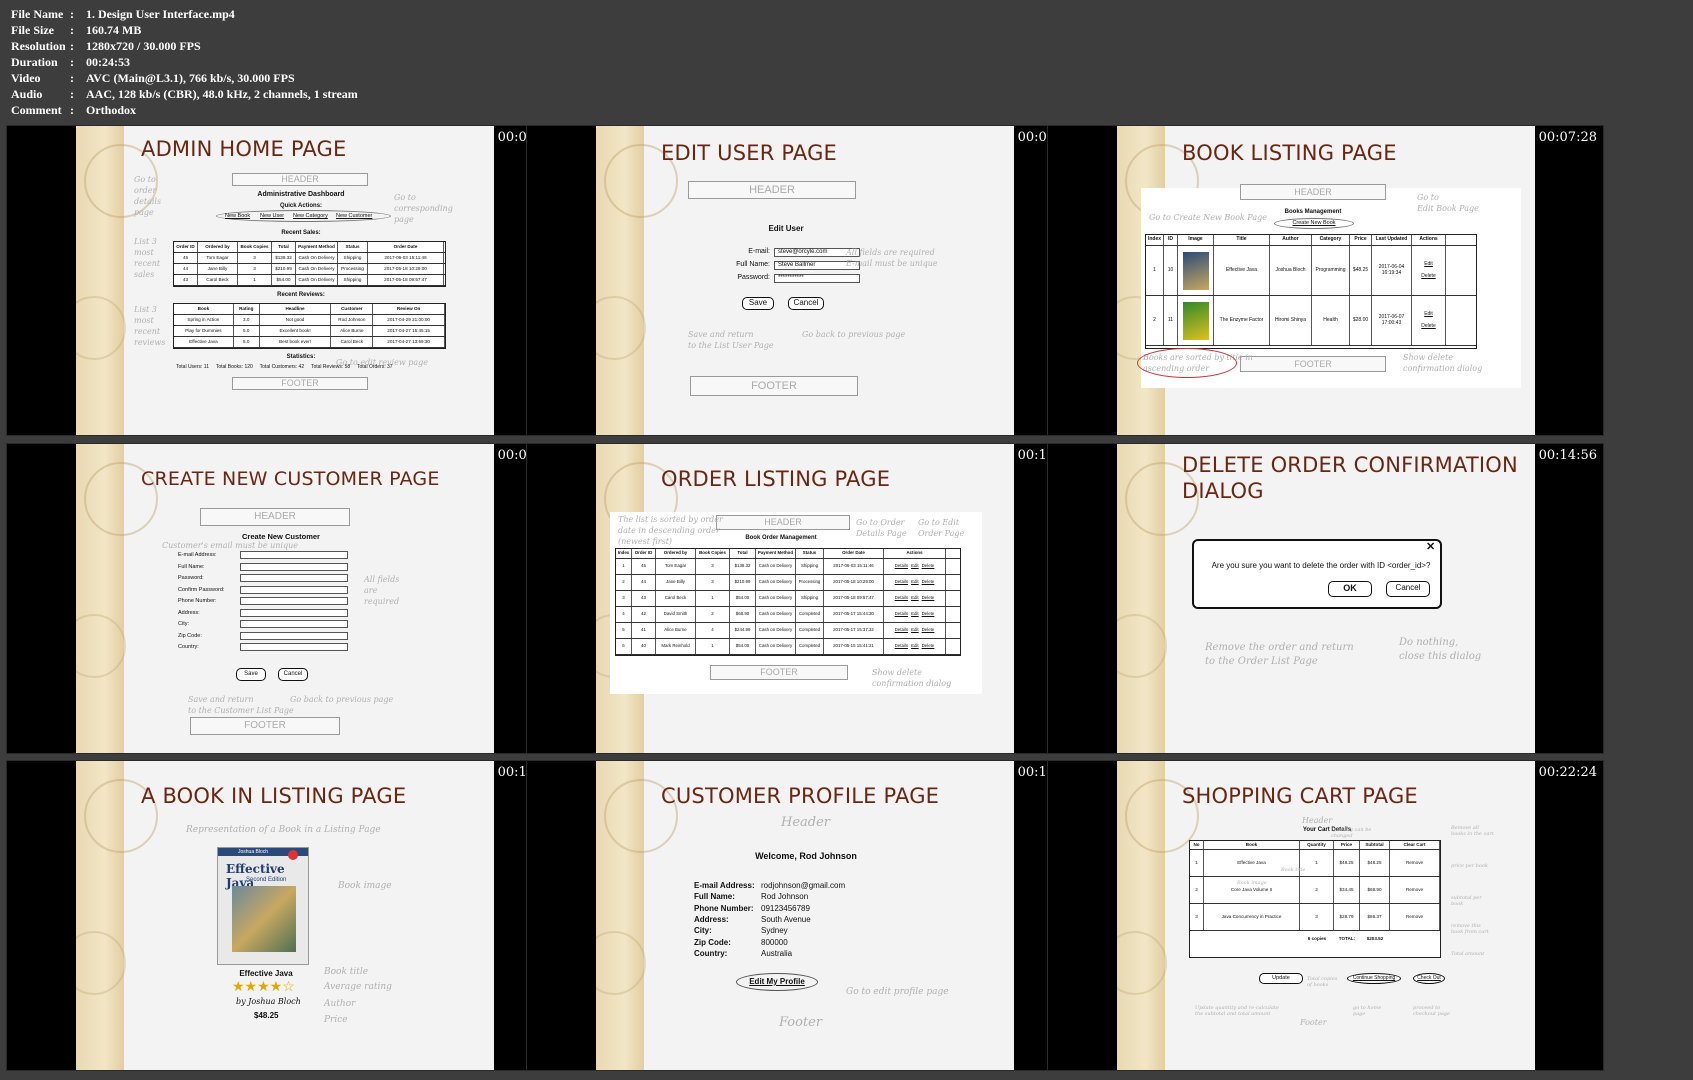 The height and width of the screenshot is (1080, 1693). I want to click on table-cell: $138.32, so click(284, 258).